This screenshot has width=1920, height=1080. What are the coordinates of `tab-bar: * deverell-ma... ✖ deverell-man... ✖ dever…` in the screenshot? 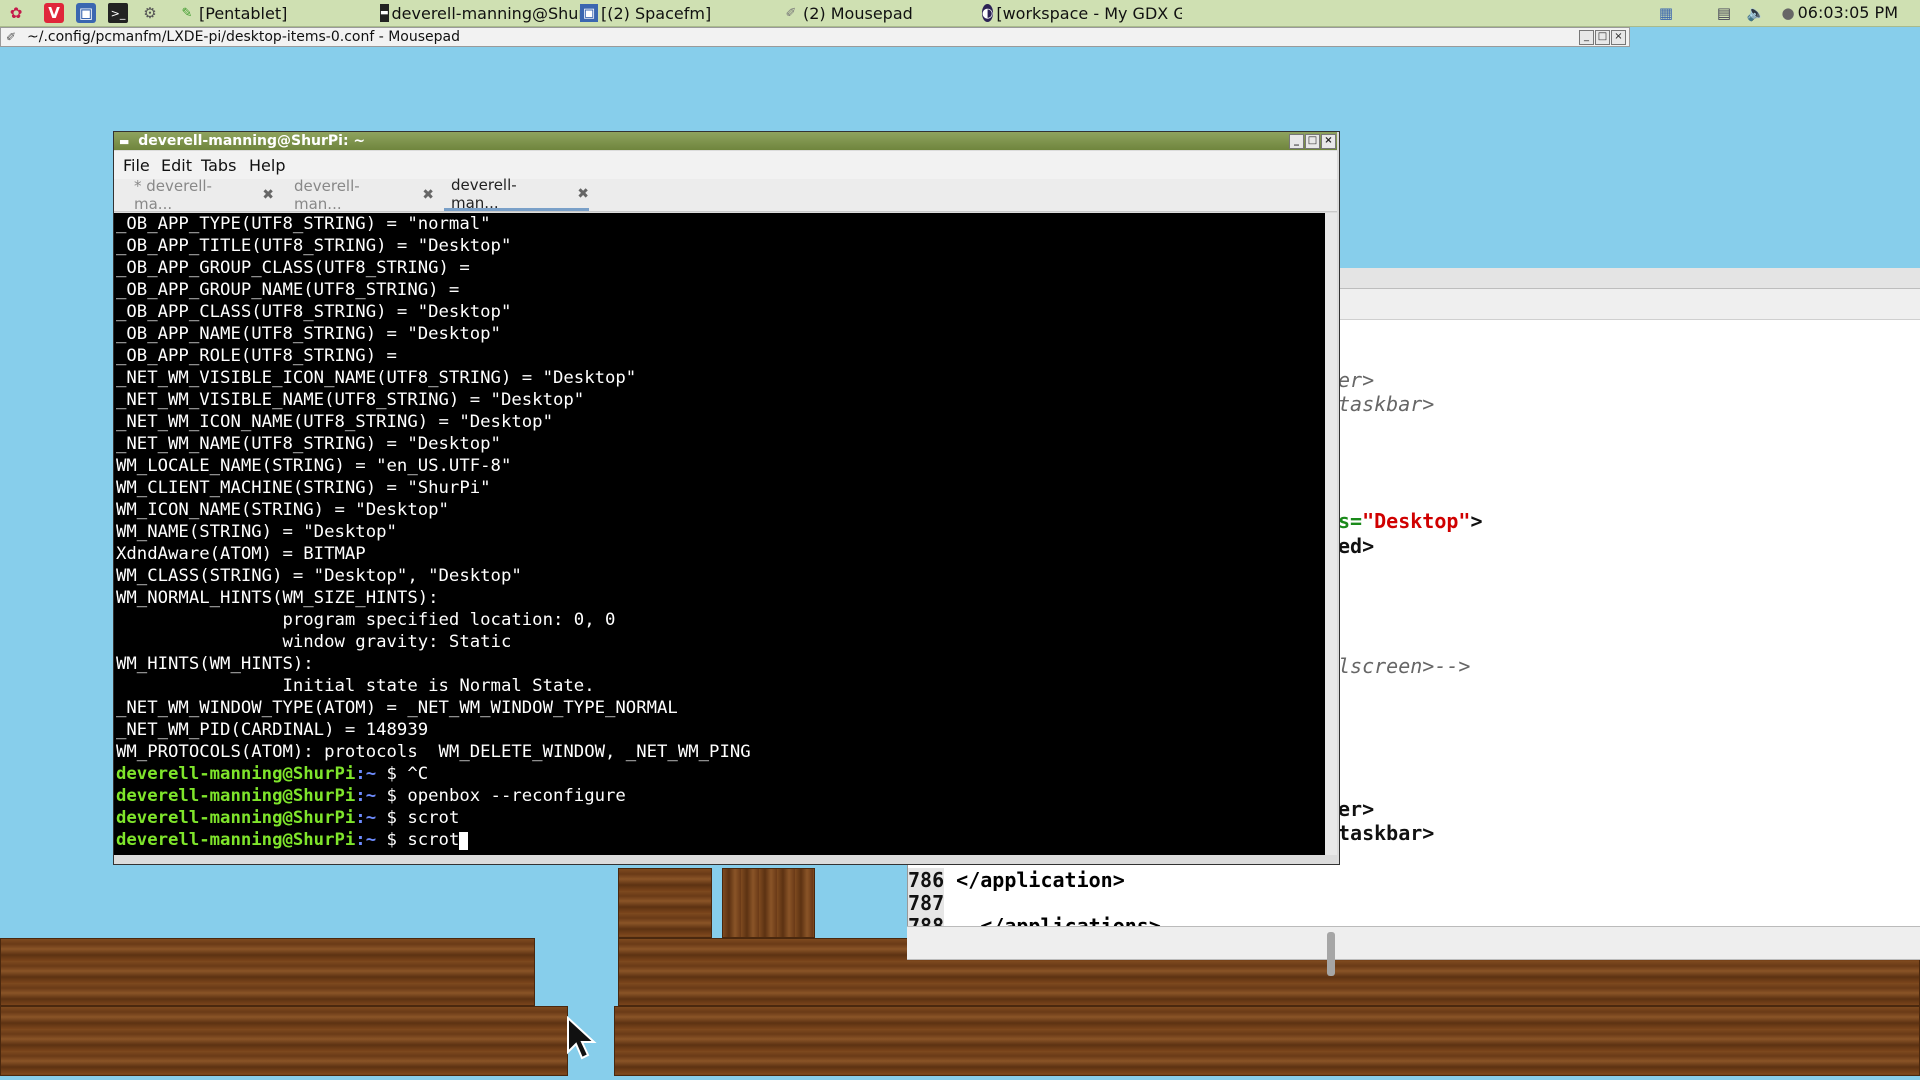 It's located at (725, 194).